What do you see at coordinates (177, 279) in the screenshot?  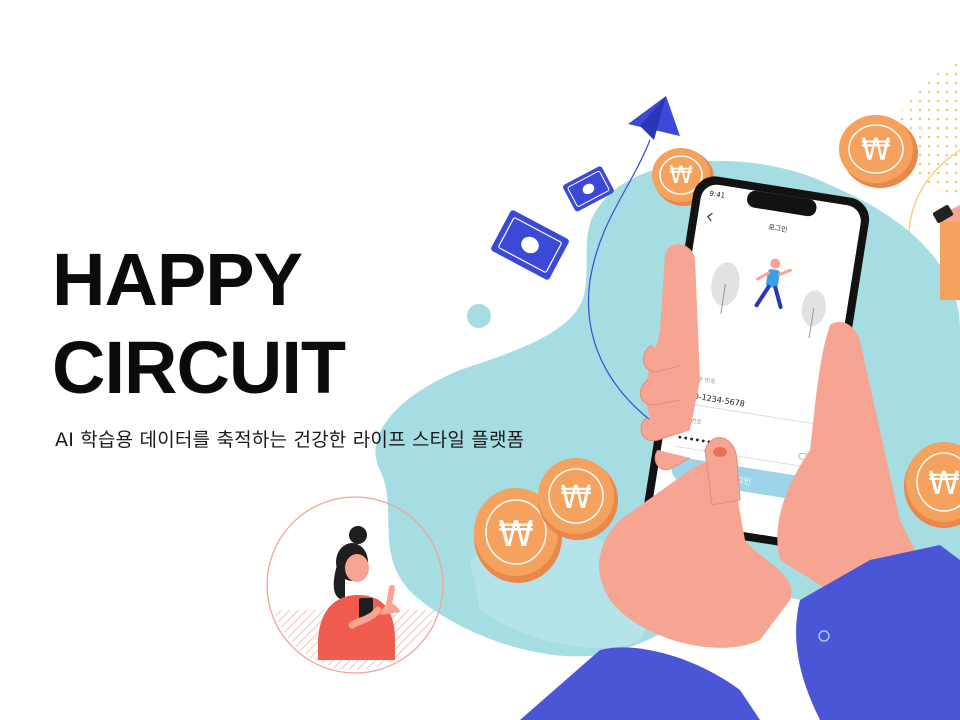 I see `hero-title-line1: HAPPY` at bounding box center [177, 279].